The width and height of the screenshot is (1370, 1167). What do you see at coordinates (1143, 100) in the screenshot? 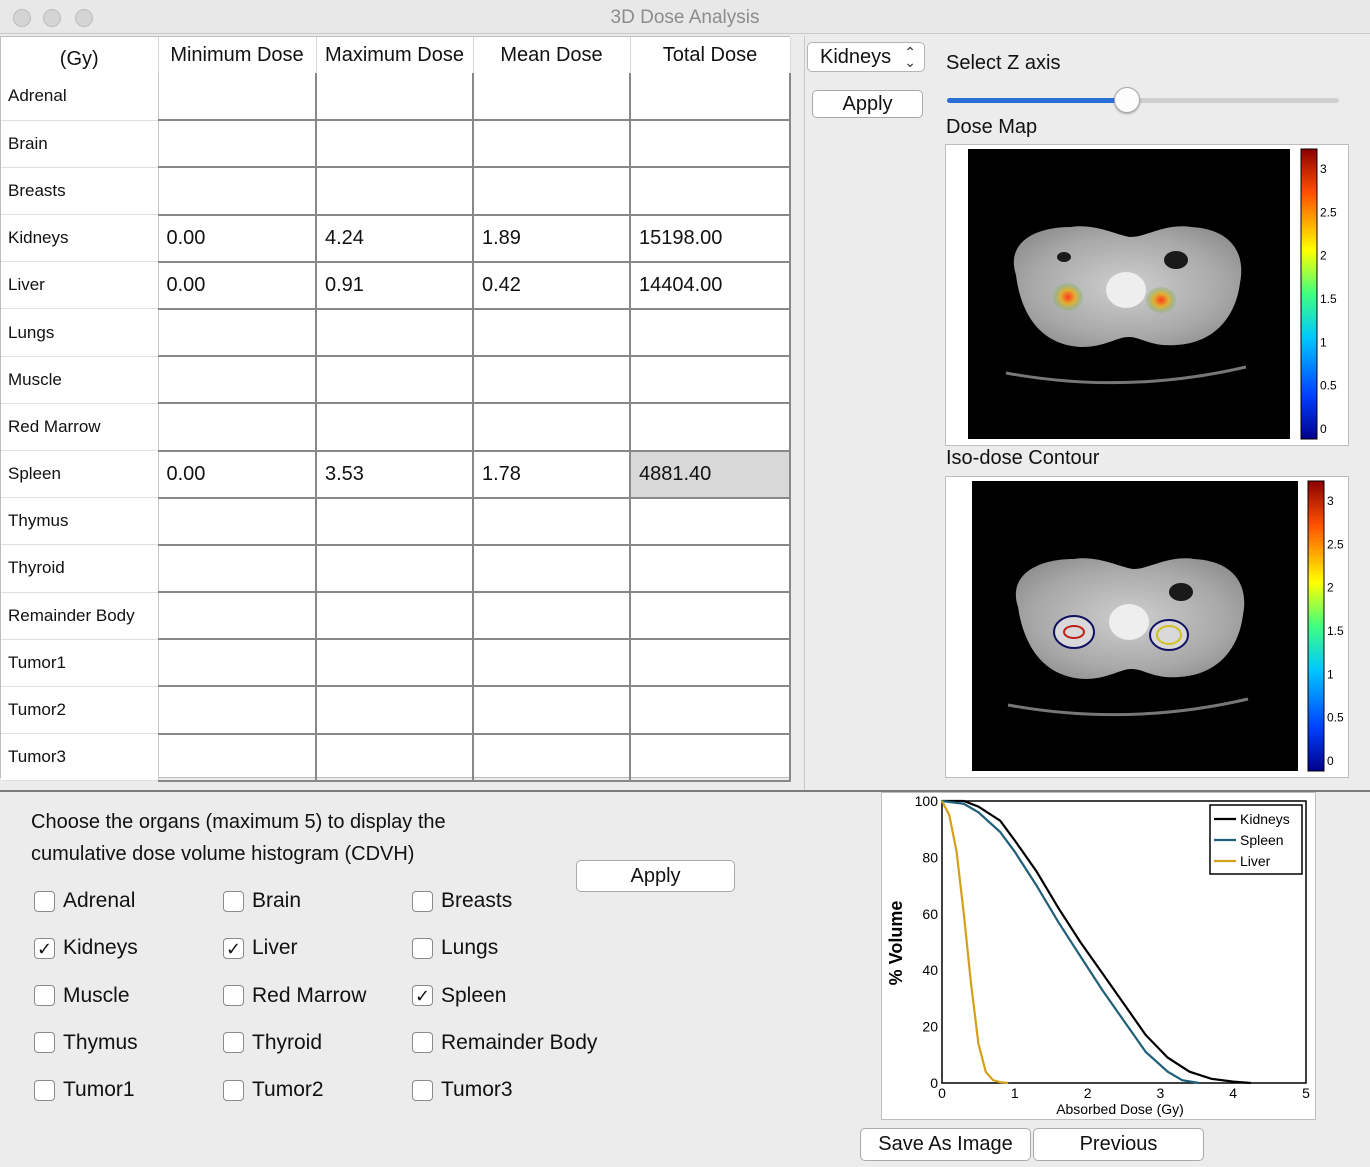
I see `z-axis-slider-track` at bounding box center [1143, 100].